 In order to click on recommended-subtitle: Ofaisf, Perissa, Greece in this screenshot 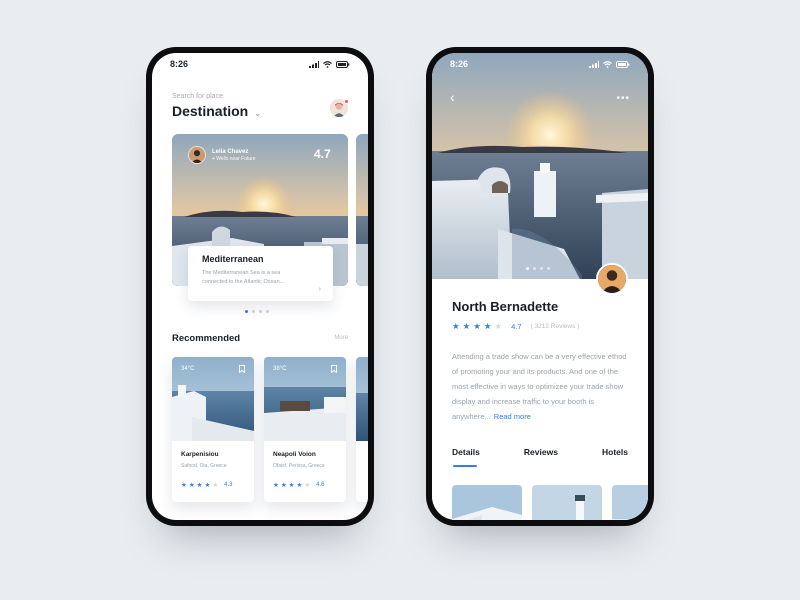, I will do `click(299, 466)`.